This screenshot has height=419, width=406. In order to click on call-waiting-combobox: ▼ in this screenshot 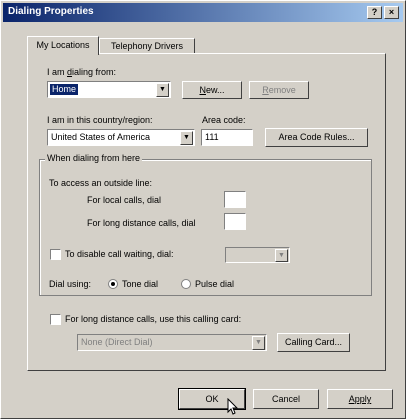, I will do `click(257, 255)`.